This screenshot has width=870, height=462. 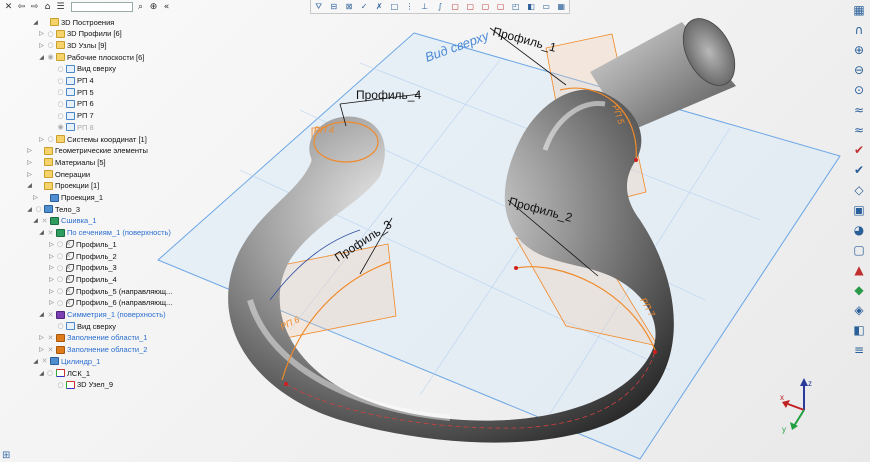 I want to click on tree-item: ◢ ✕ По сечениям_1 (поверхность), so click(x=104, y=233).